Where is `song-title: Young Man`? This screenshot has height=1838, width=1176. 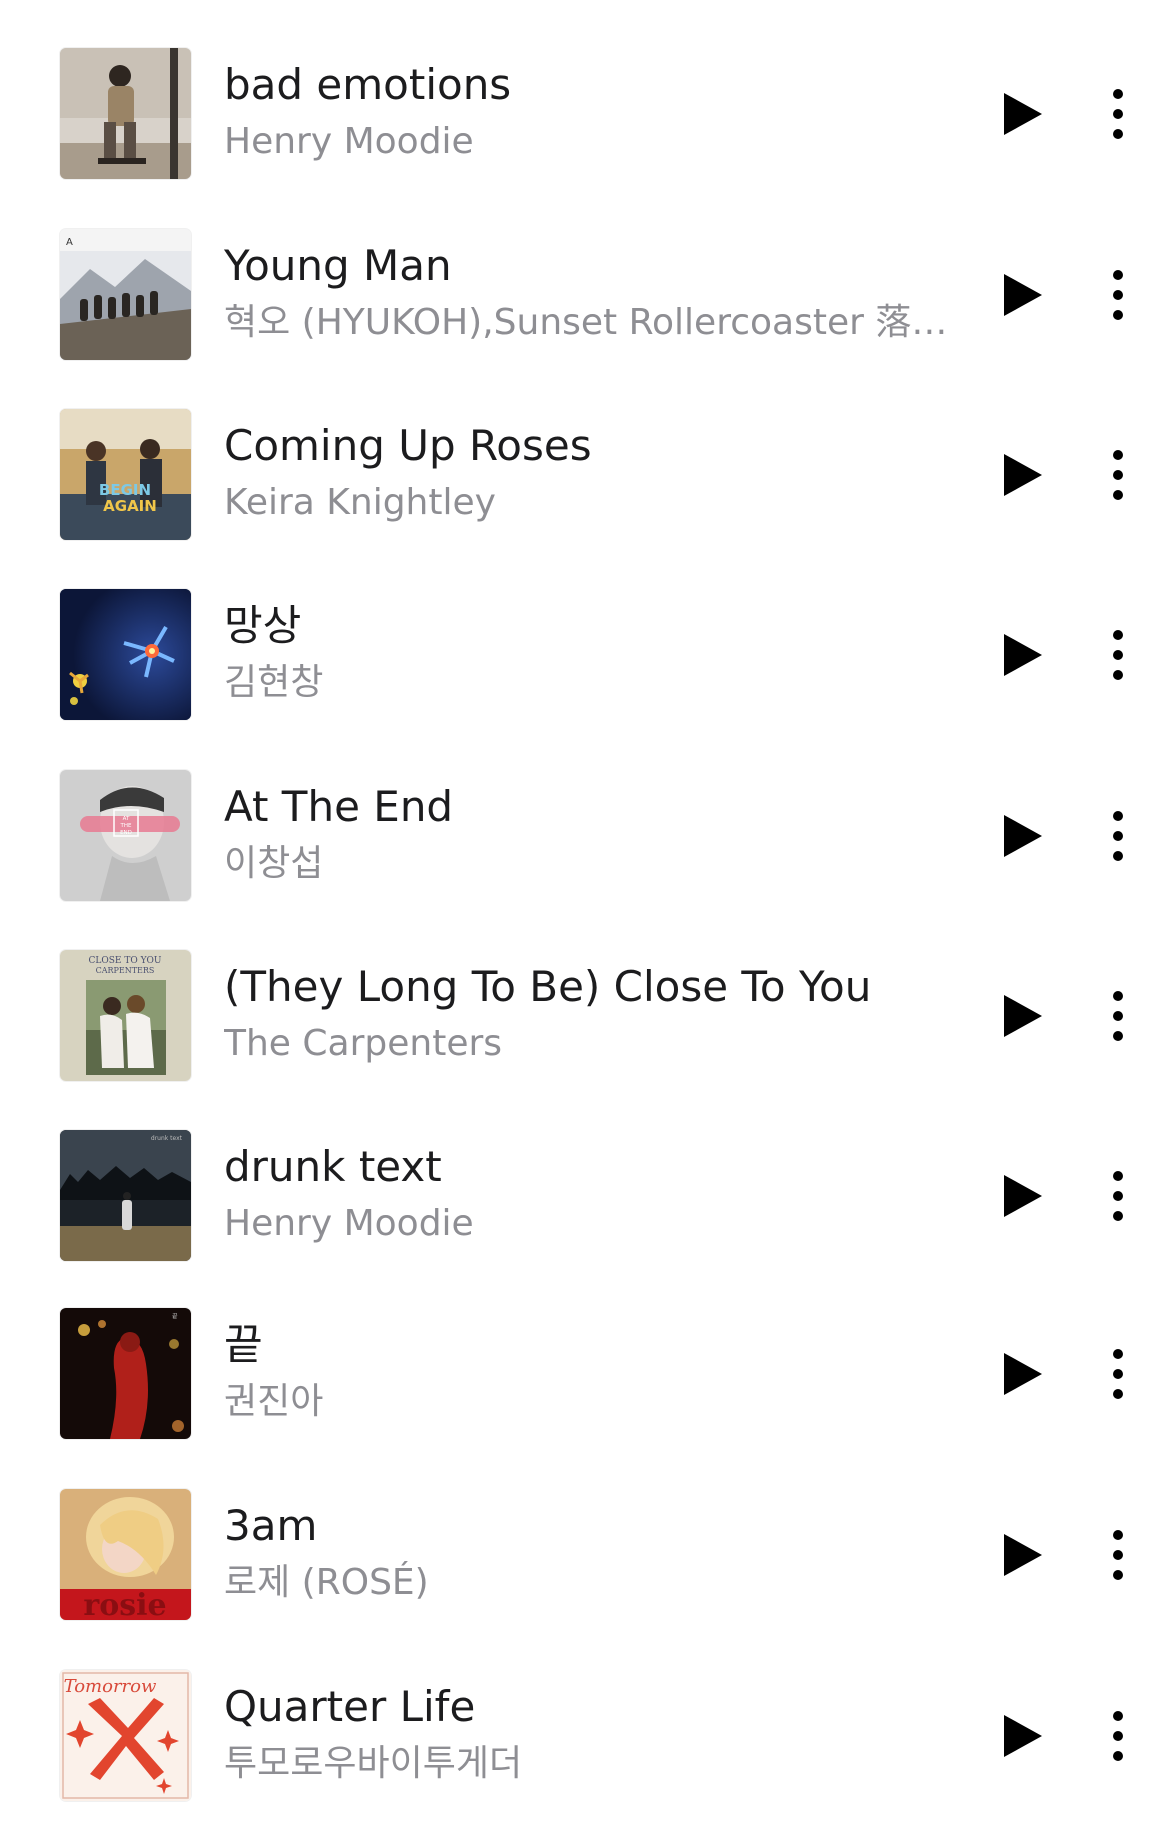 song-title: Young Man is located at coordinates (338, 265).